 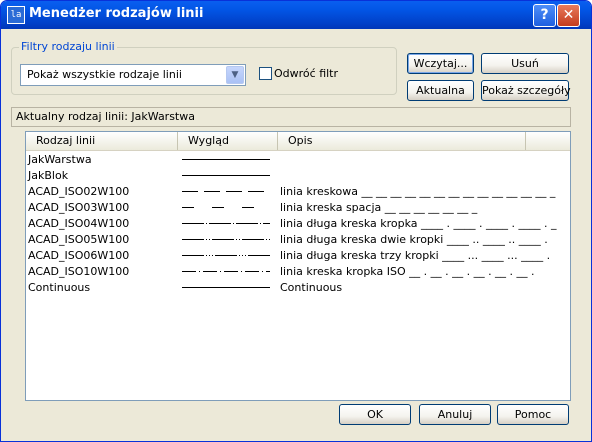 I want to click on linetype-name: ACAD_ISO10W100, so click(x=79, y=271).